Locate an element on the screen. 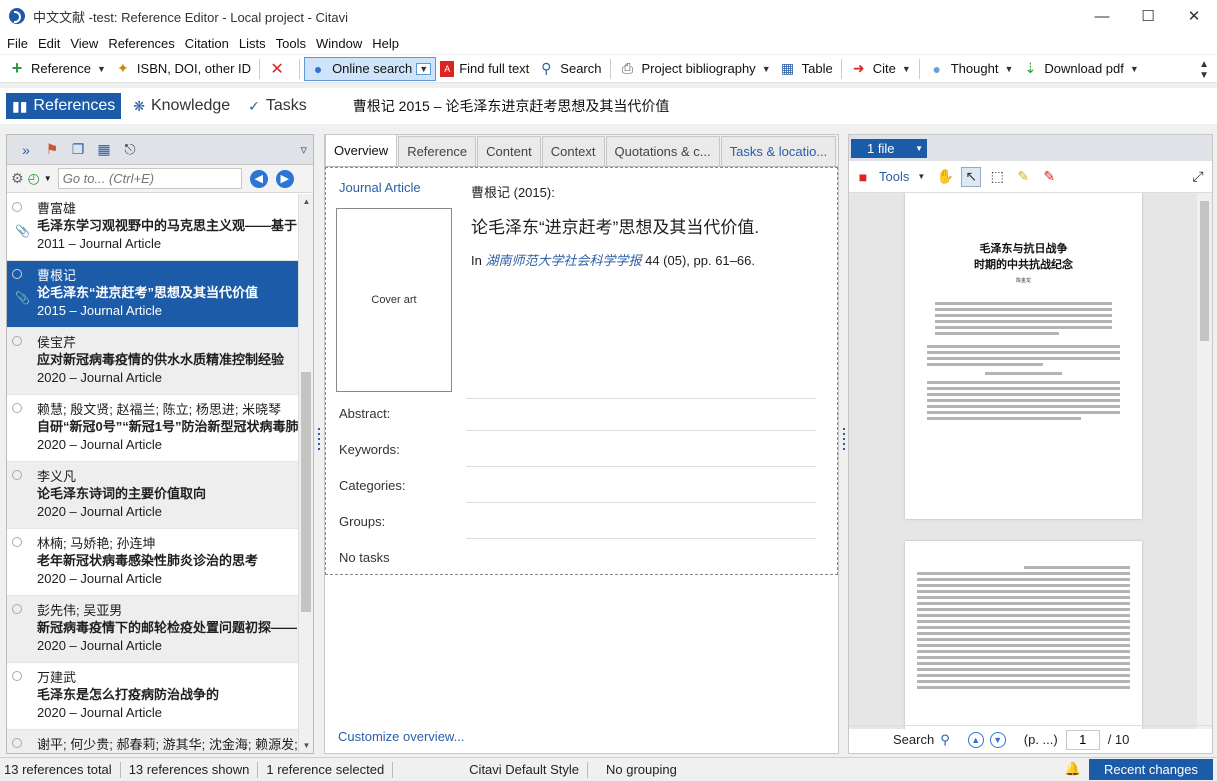 This screenshot has width=1217, height=781. tab-overview: Overview is located at coordinates (361, 150).